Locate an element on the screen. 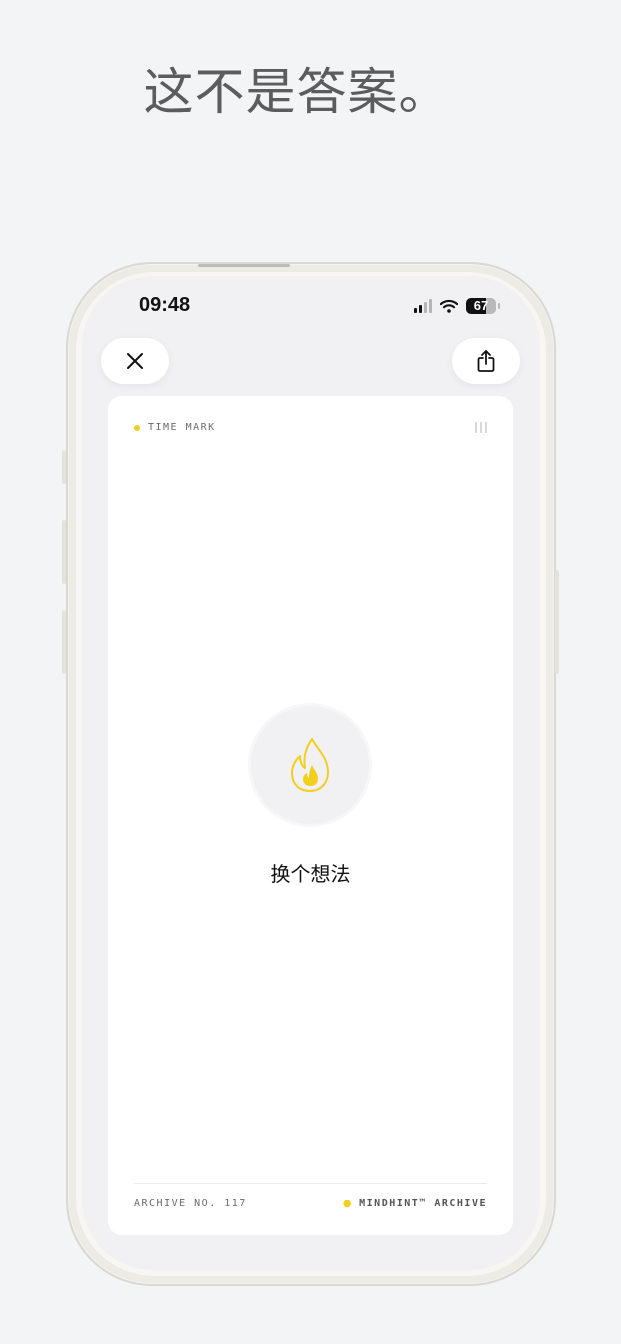 This screenshot has width=621, height=1344. status-icons: 67 is located at coordinates (457, 306).